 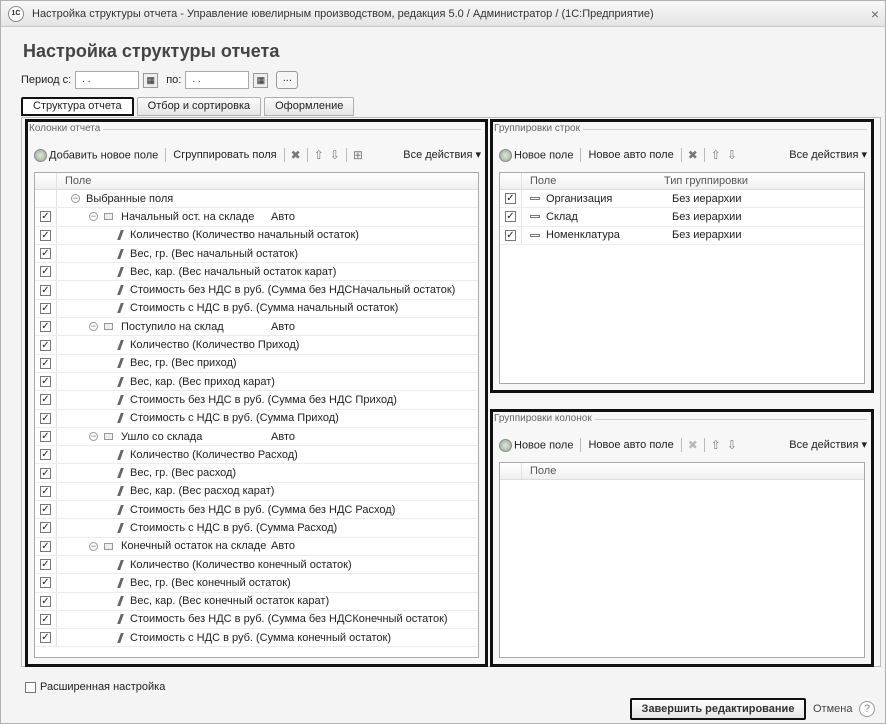 What do you see at coordinates (538, 128) in the screenshot?
I see `row-groupings-title: Группировки строк` at bounding box center [538, 128].